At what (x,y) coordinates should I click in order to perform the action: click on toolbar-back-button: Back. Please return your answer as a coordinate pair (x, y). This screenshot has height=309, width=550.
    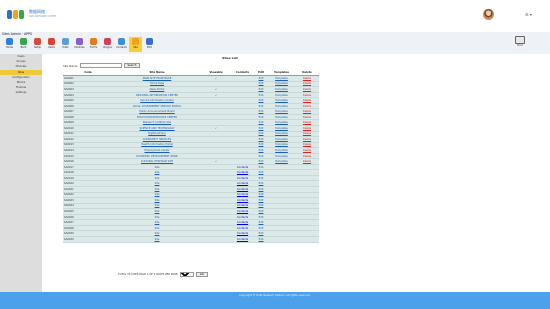
    Looking at the image, I should click on (23, 44).